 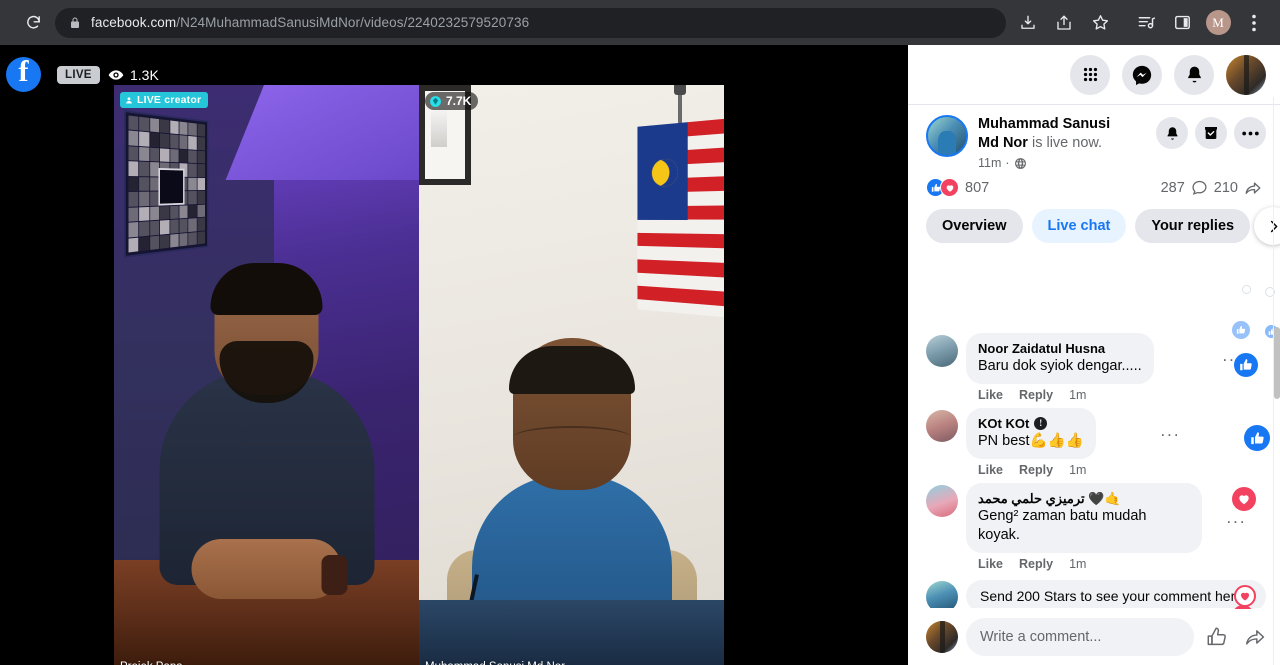 What do you see at coordinates (1003, 143) in the screenshot?
I see `author-line-2: Md Nor` at bounding box center [1003, 143].